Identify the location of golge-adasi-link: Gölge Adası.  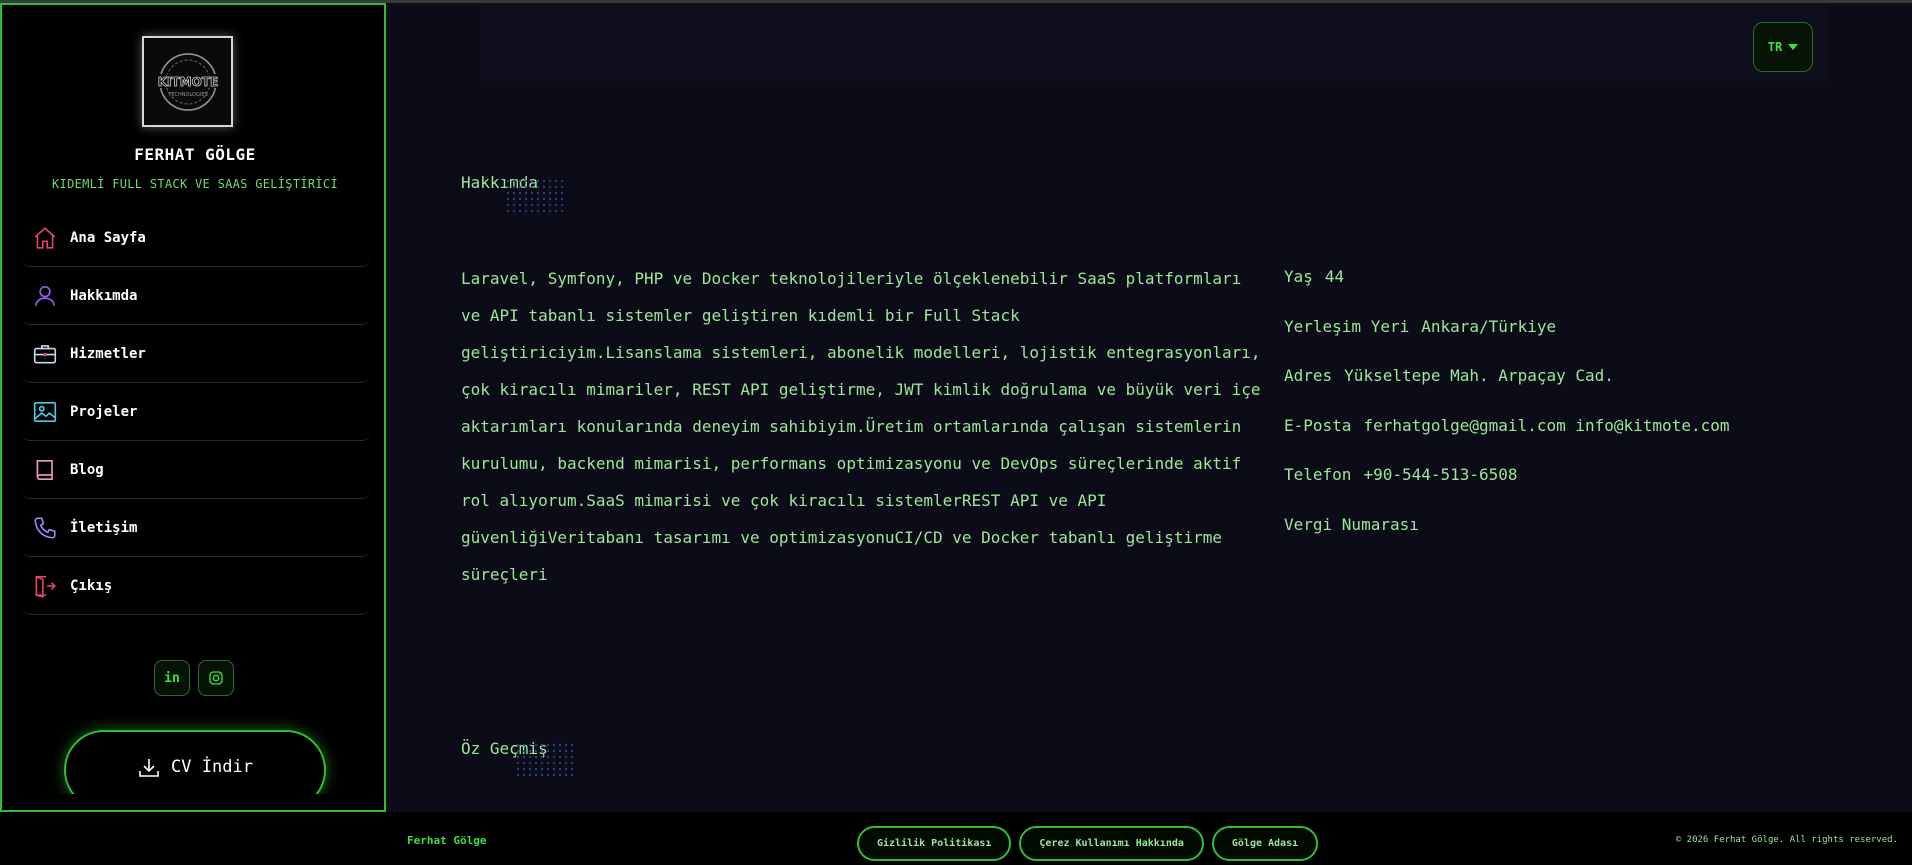
(1265, 843).